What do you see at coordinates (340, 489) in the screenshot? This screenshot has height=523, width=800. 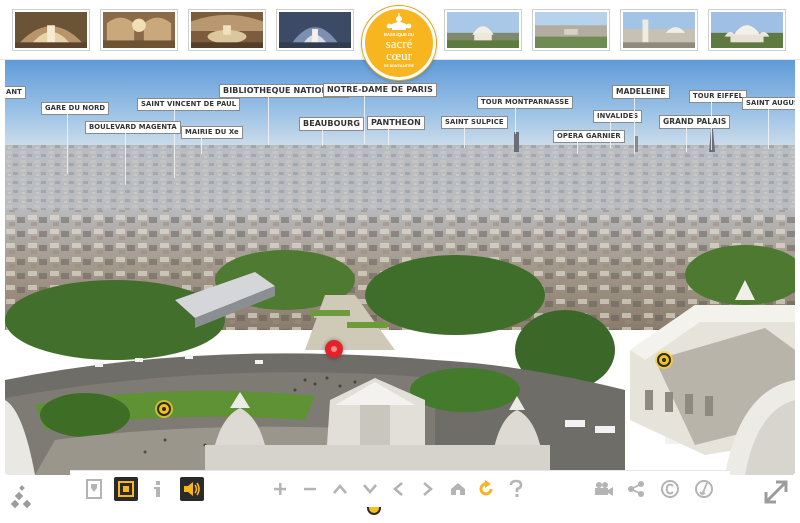 I see `arrow-up-icon` at bounding box center [340, 489].